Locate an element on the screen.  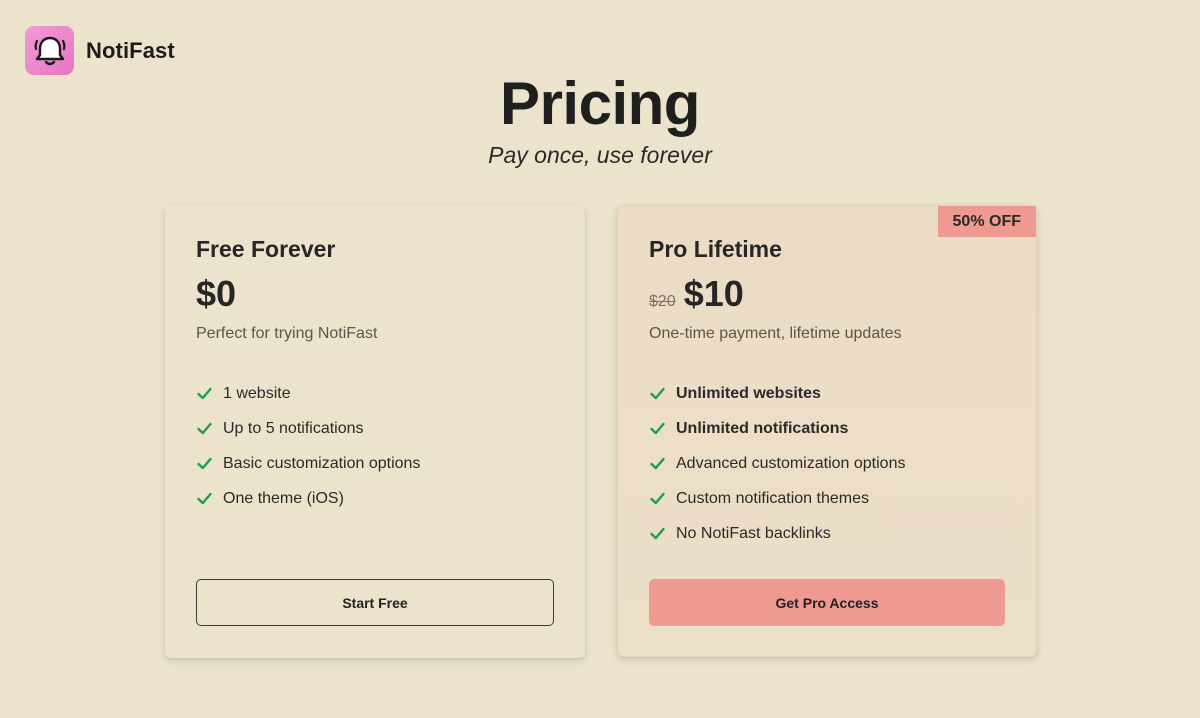
feature-item: One theme (iOS) is located at coordinates (375, 498).